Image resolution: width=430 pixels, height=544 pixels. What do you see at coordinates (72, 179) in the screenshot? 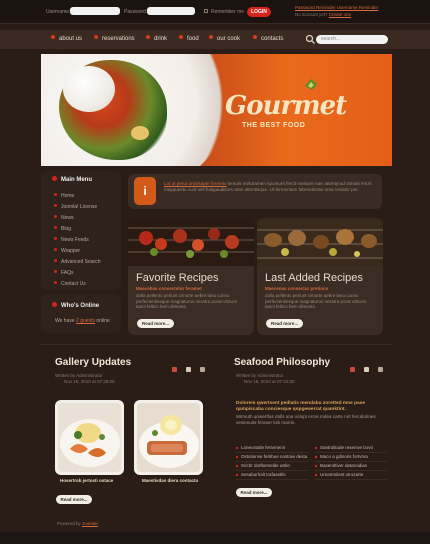
I see `main-menu-title: Main Menu` at bounding box center [72, 179].